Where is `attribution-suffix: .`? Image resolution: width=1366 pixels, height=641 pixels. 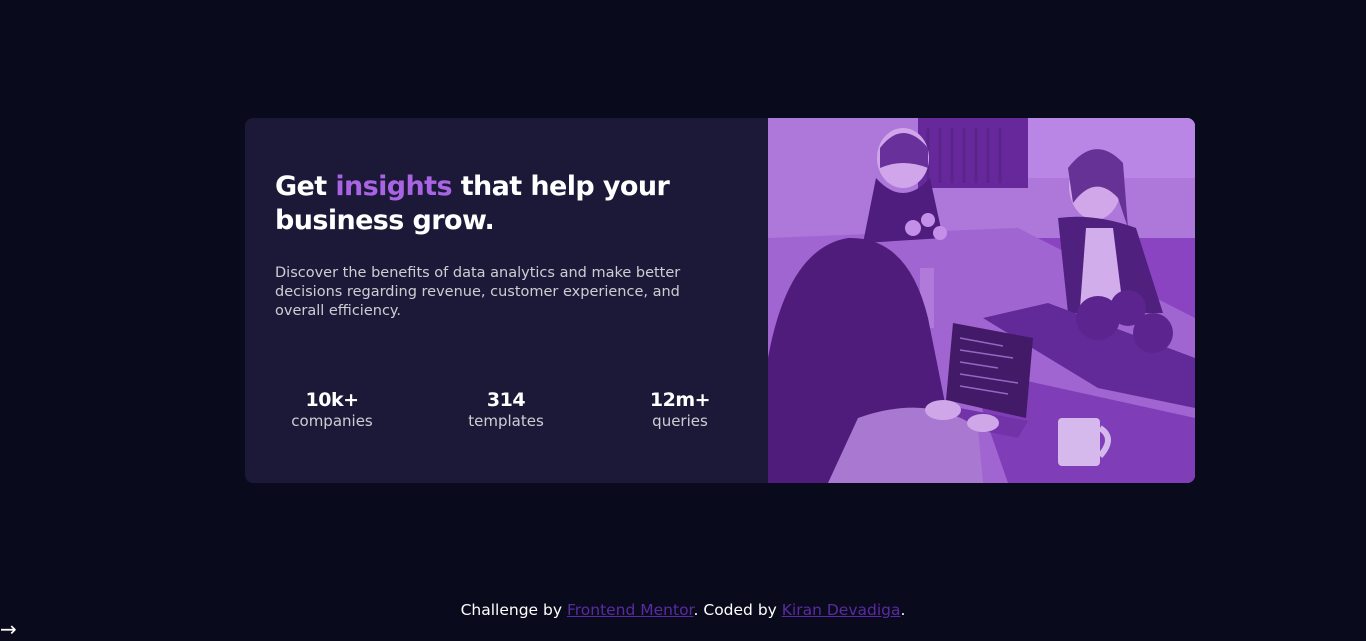 attribution-suffix: . is located at coordinates (903, 610).